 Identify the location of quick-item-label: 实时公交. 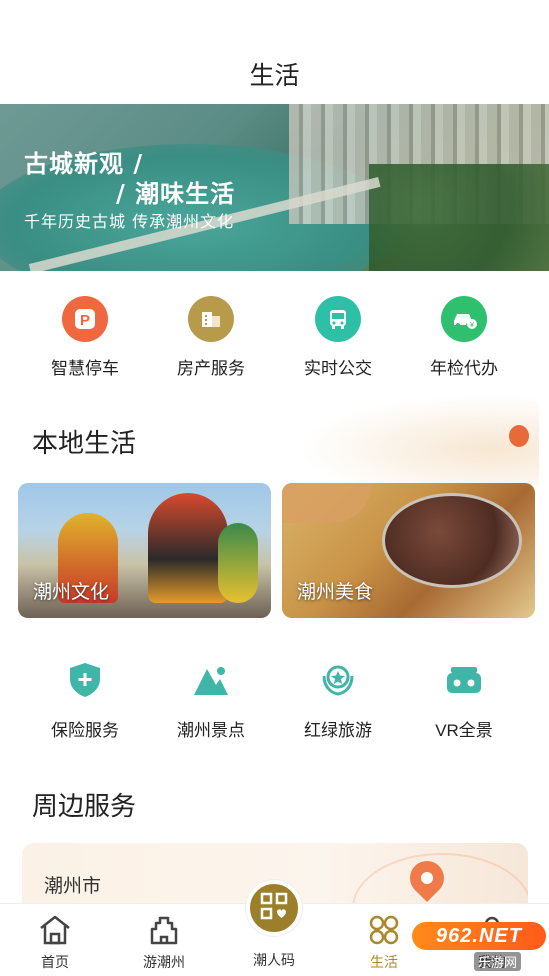
(338, 368).